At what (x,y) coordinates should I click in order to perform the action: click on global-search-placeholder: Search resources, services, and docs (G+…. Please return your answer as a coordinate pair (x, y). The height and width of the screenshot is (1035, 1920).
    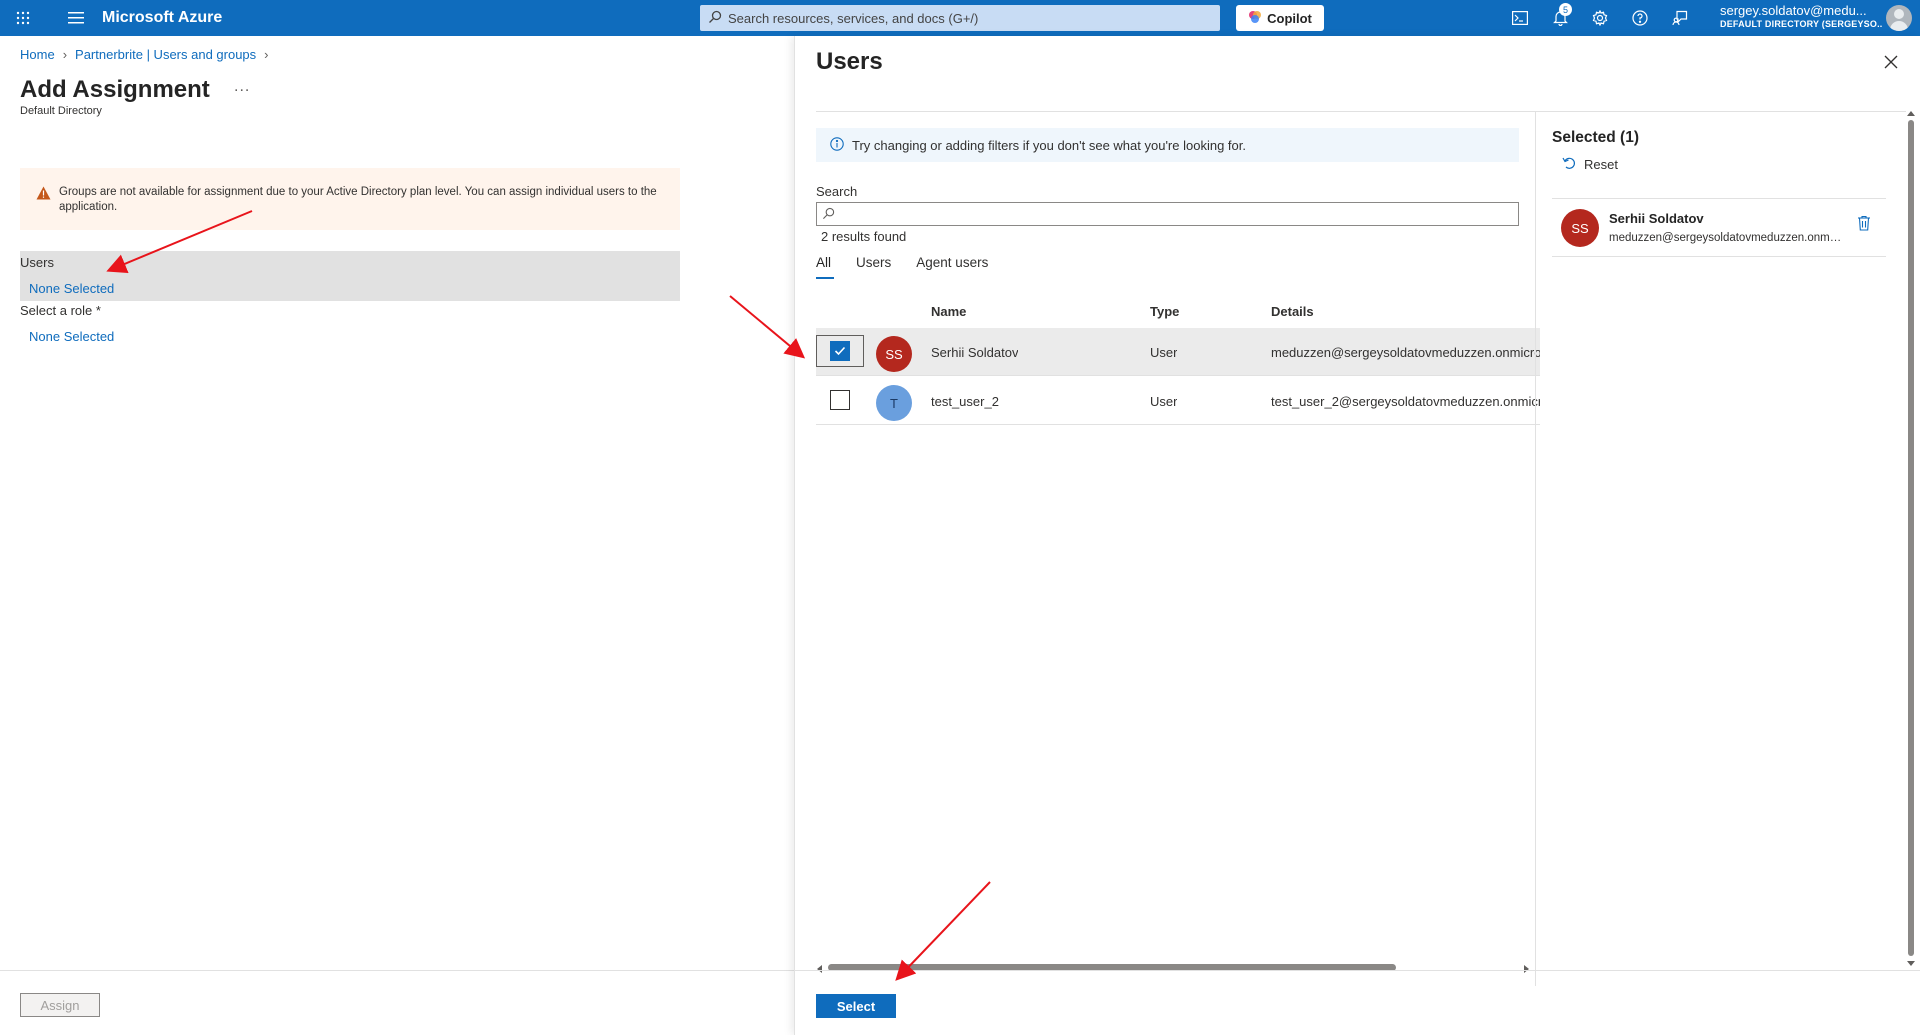
    Looking at the image, I should click on (853, 18).